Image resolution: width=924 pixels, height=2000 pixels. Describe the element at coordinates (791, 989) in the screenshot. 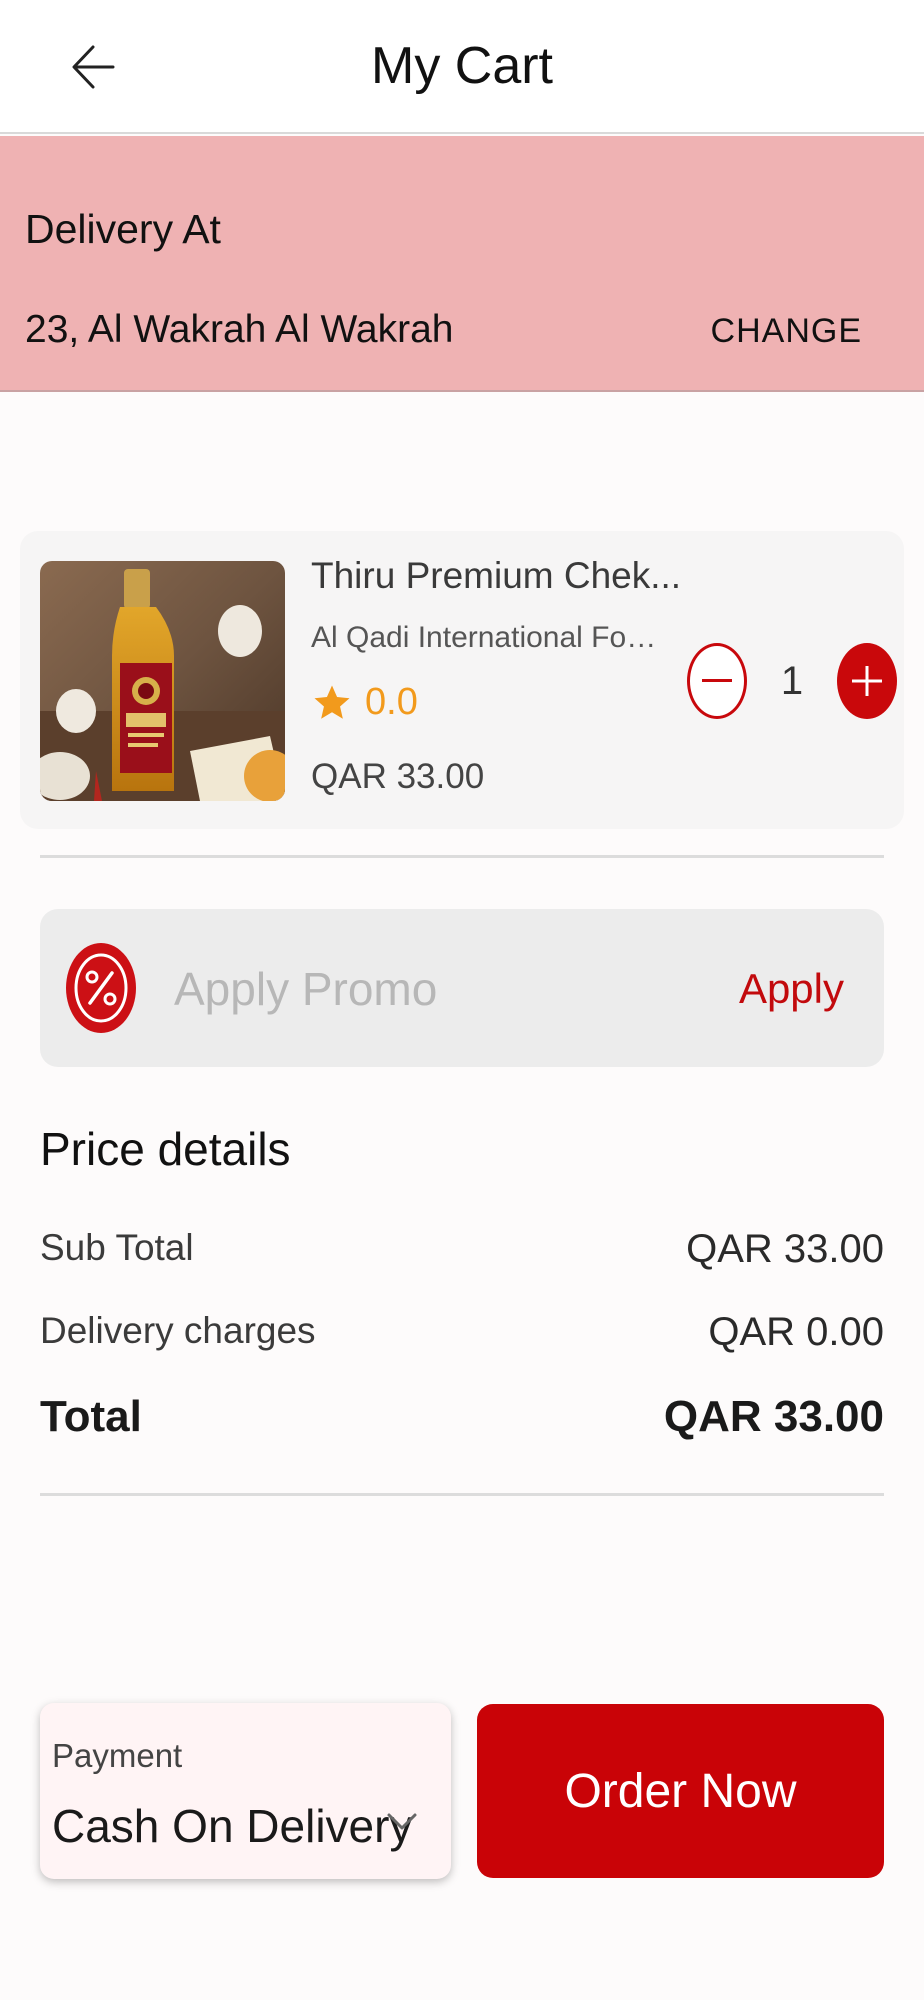

I see `apply-promo-button: Apply` at that location.